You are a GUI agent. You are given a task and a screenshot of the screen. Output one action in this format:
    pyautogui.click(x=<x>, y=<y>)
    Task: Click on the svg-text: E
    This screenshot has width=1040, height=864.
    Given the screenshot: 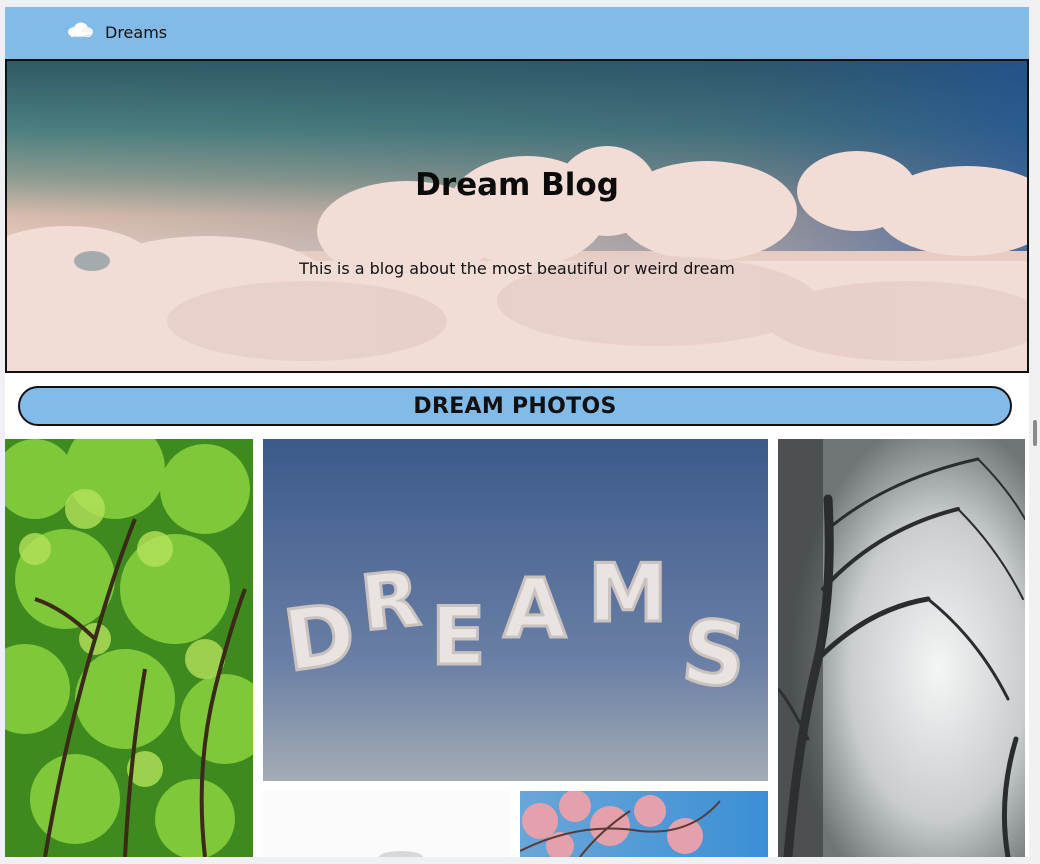 What is the action you would take?
    pyautogui.click(x=458, y=636)
    